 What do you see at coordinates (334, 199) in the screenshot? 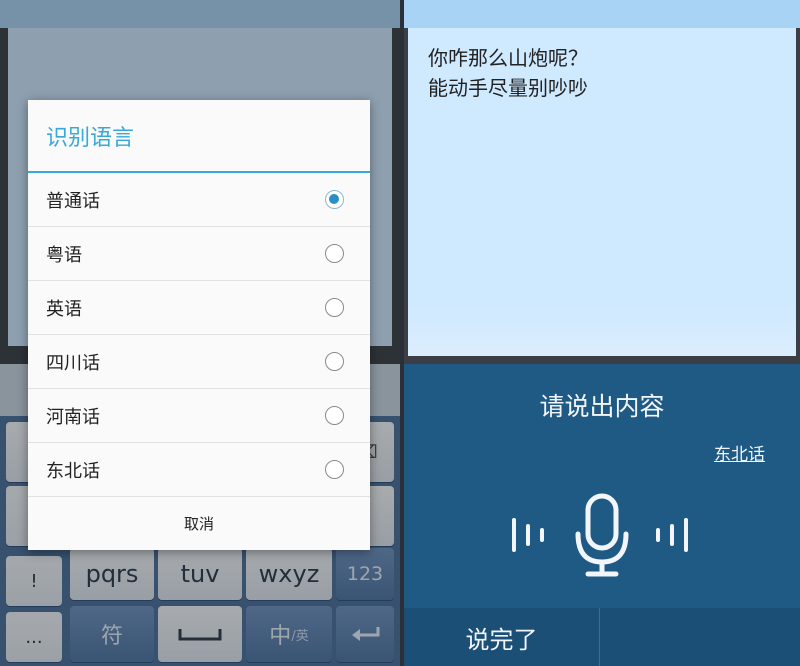
I see `radio-selected` at bounding box center [334, 199].